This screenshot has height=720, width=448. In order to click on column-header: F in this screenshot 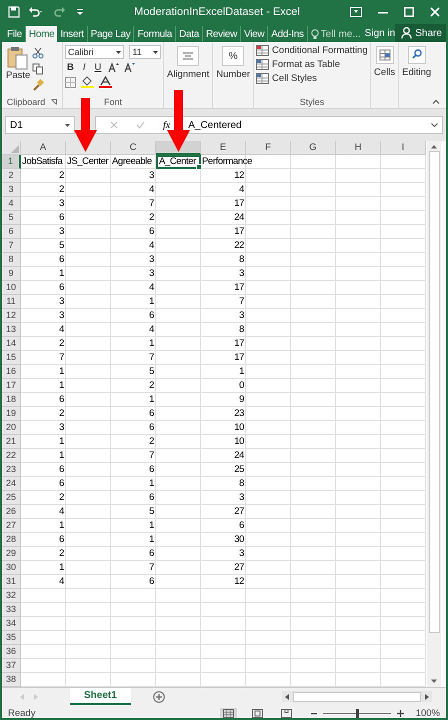, I will do `click(268, 148)`.